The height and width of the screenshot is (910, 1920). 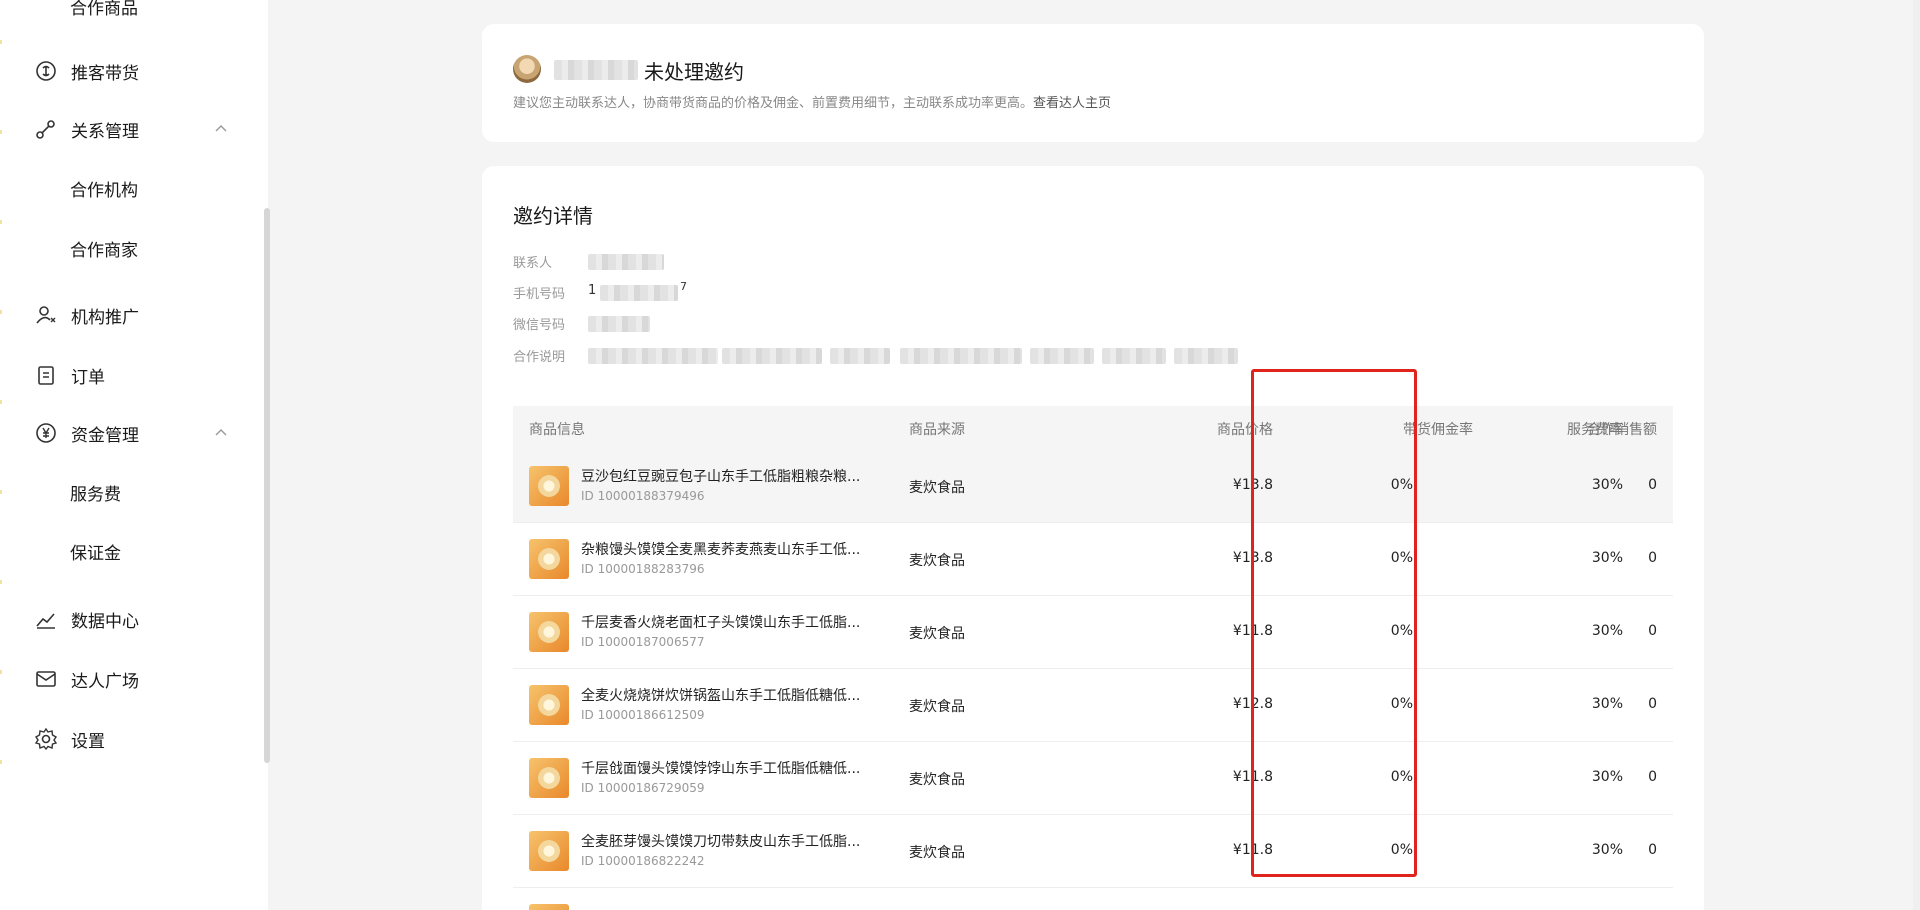 What do you see at coordinates (643, 861) in the screenshot?
I see `product-id: ID 10000186822242` at bounding box center [643, 861].